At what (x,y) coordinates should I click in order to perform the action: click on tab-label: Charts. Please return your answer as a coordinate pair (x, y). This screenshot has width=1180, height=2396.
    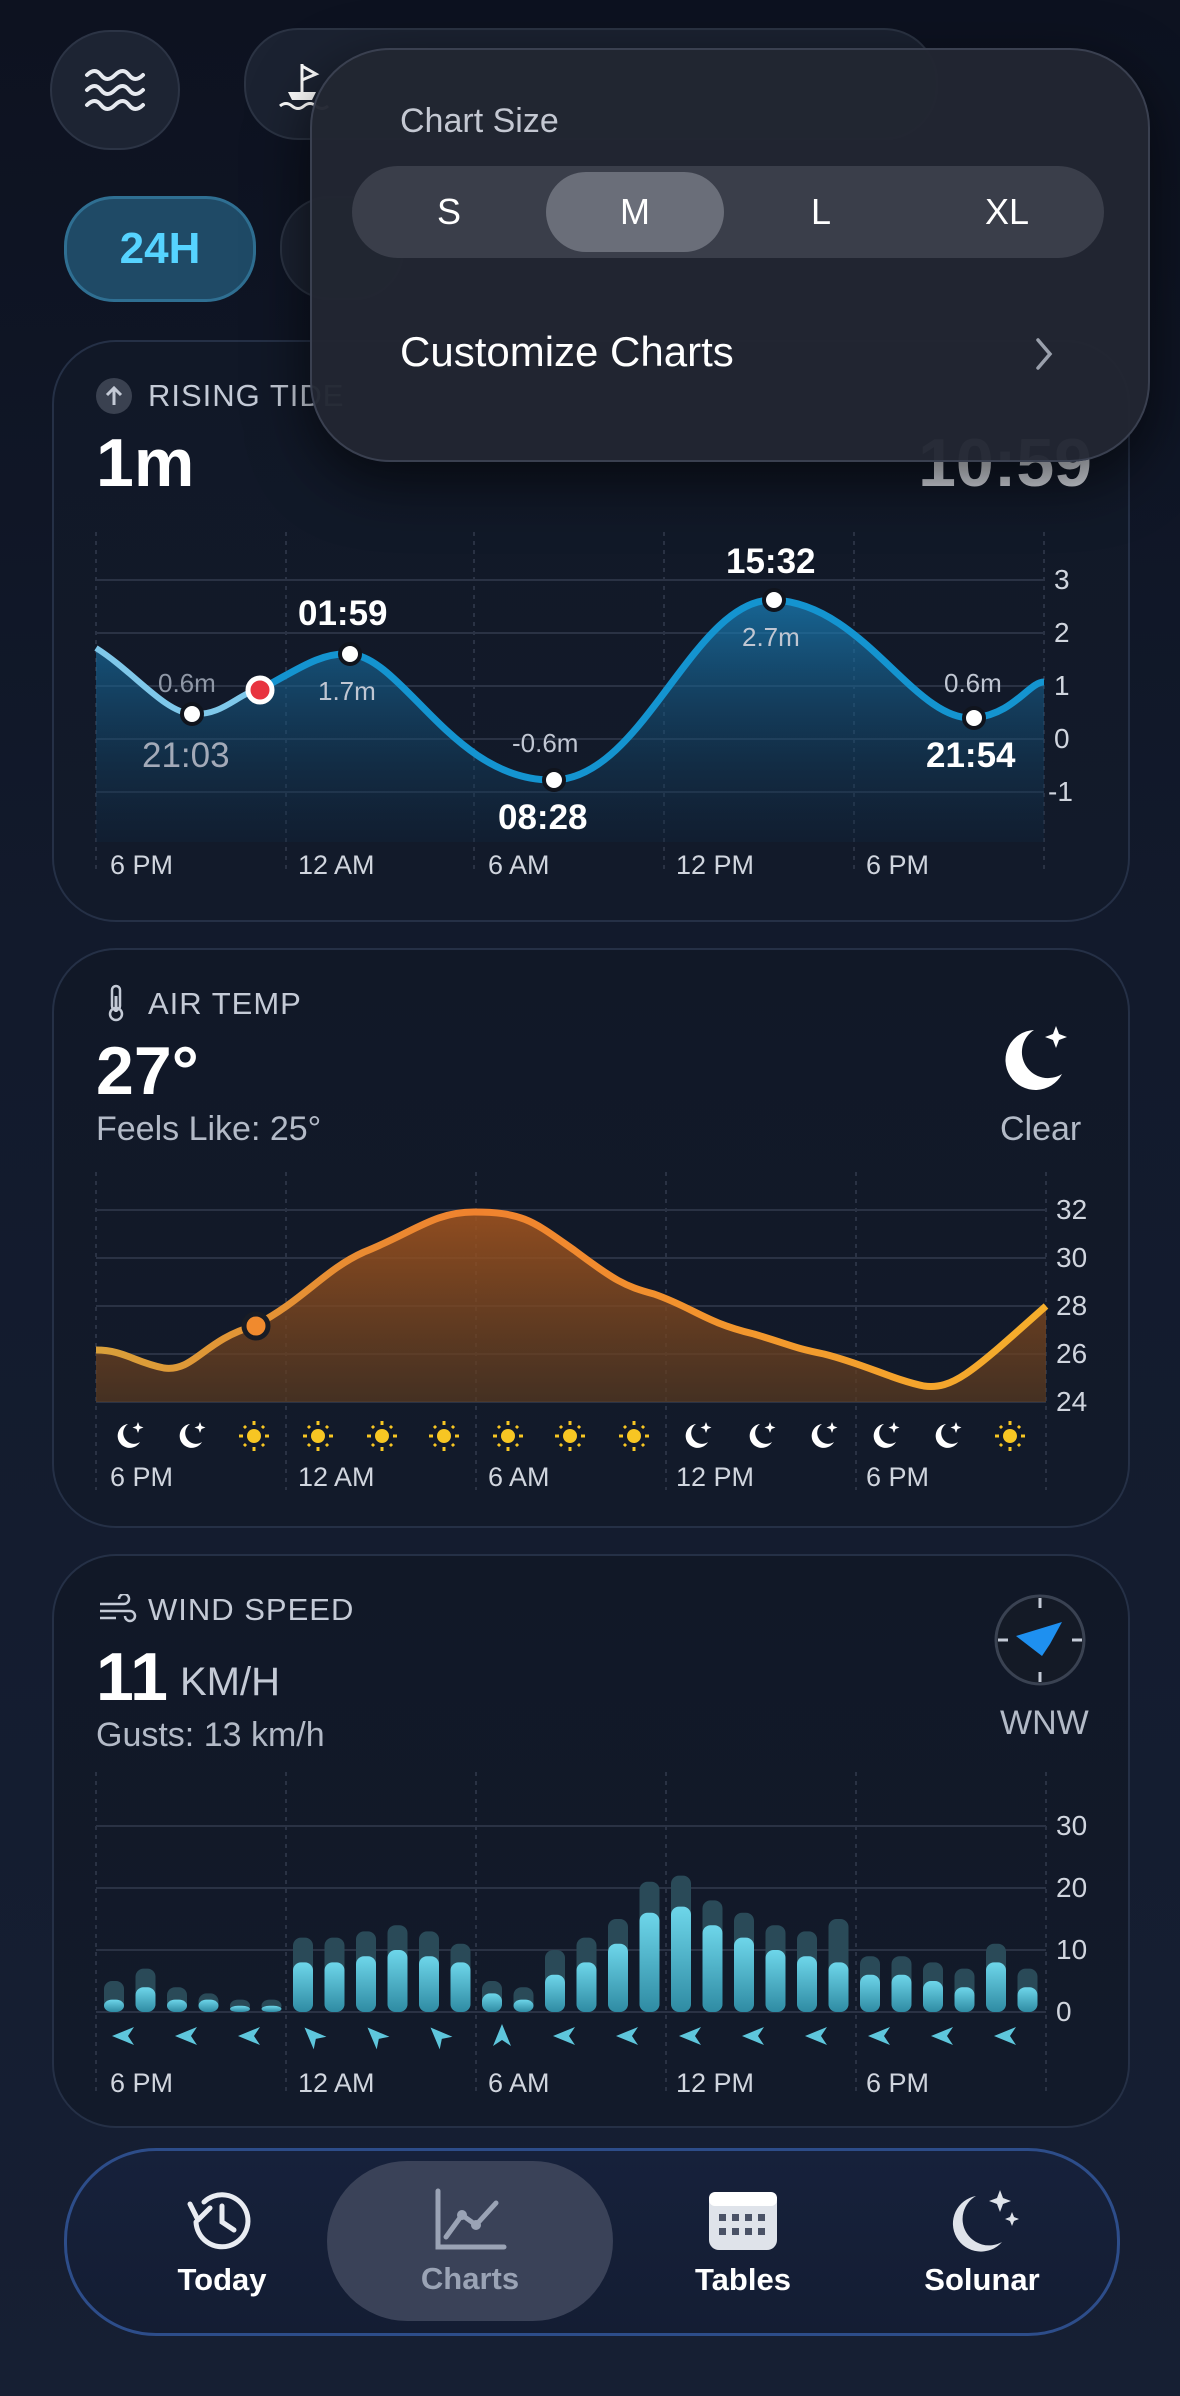
    Looking at the image, I should click on (470, 2278).